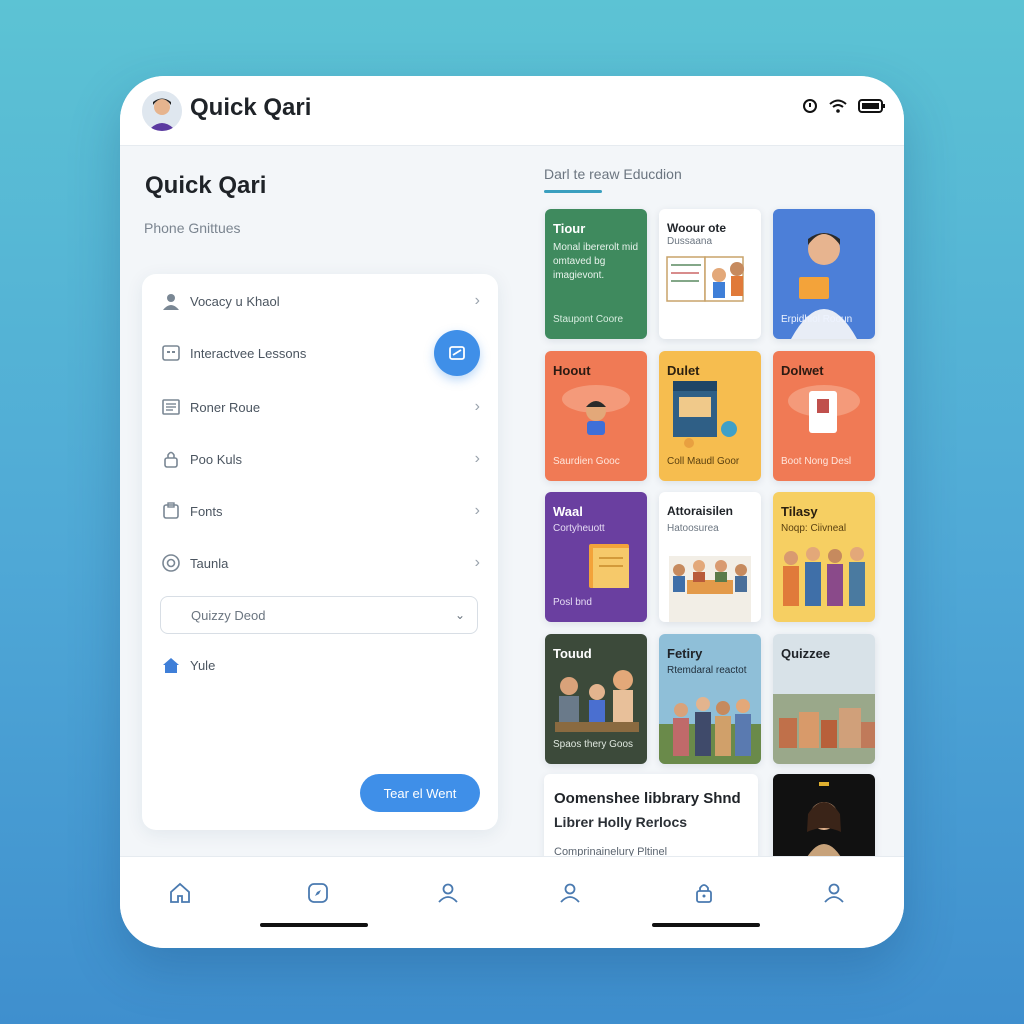 The image size is (1024, 1024). I want to click on tile-footer: Coll Maudl Goor, so click(703, 461).